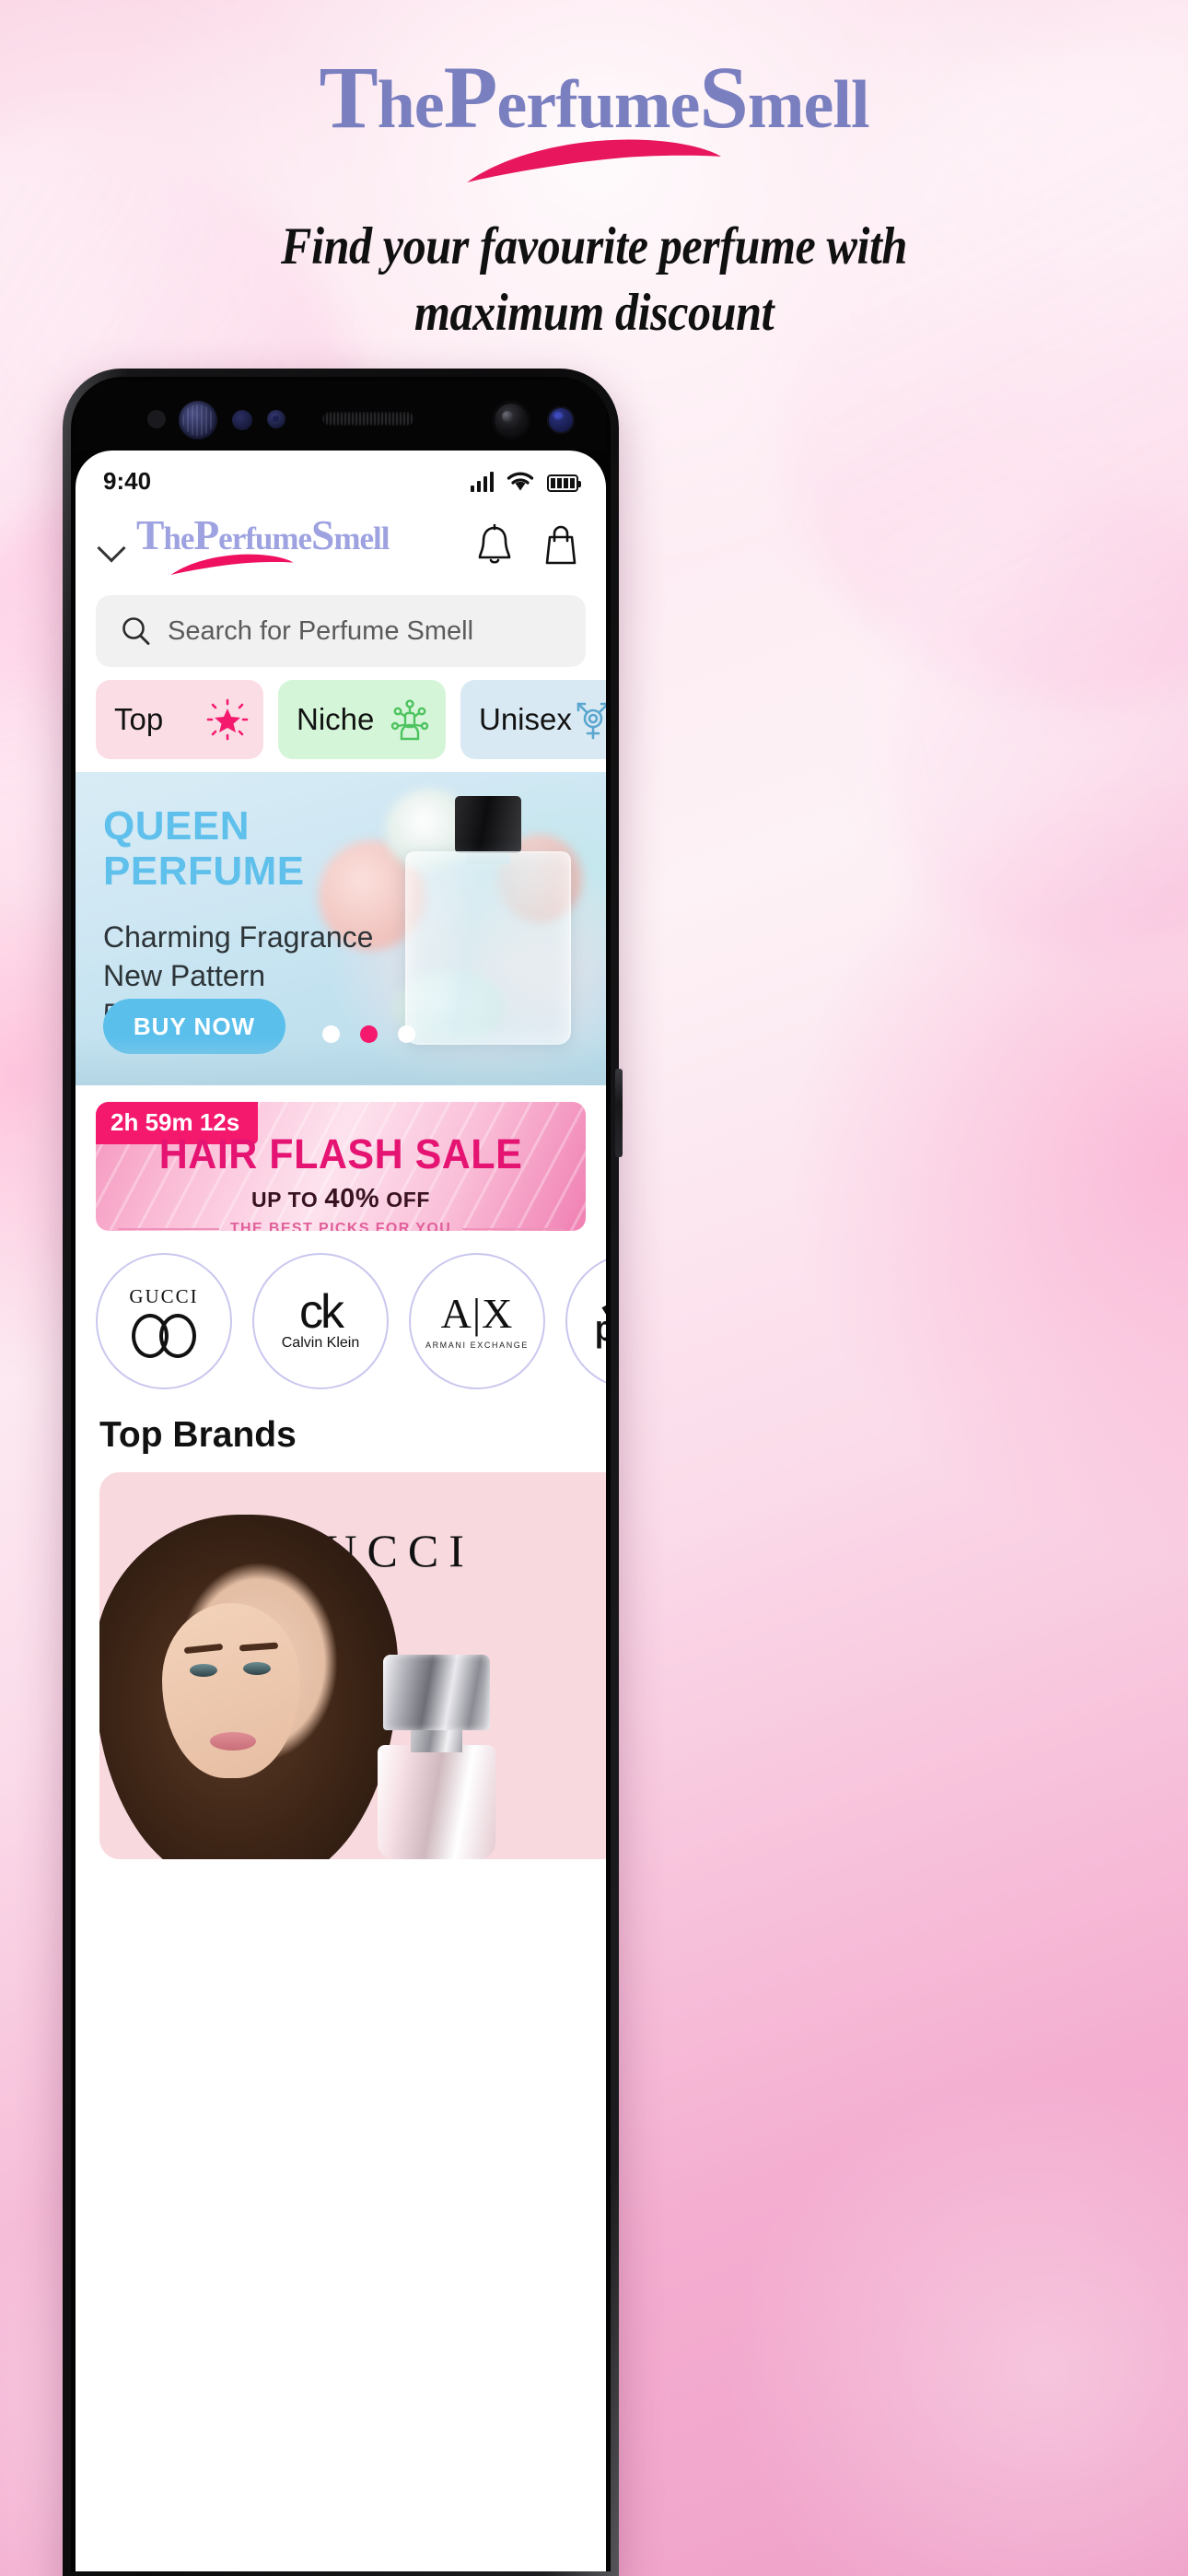  Describe the element at coordinates (198, 420) in the screenshot. I see `iris-scanner-icon` at that location.